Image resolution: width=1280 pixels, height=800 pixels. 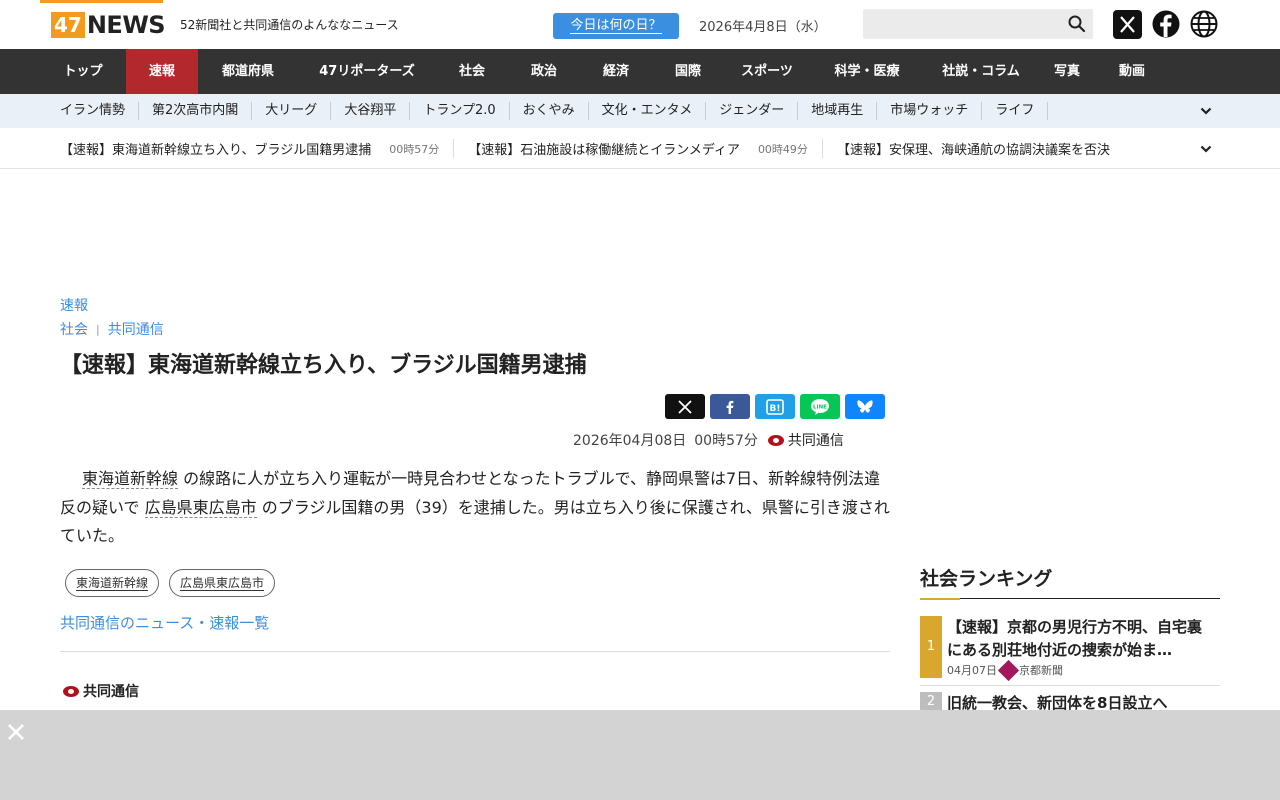 I want to click on ticker-item: 【速報】安保理、海峡通航の協調決議案を否決, so click(x=980, y=148).